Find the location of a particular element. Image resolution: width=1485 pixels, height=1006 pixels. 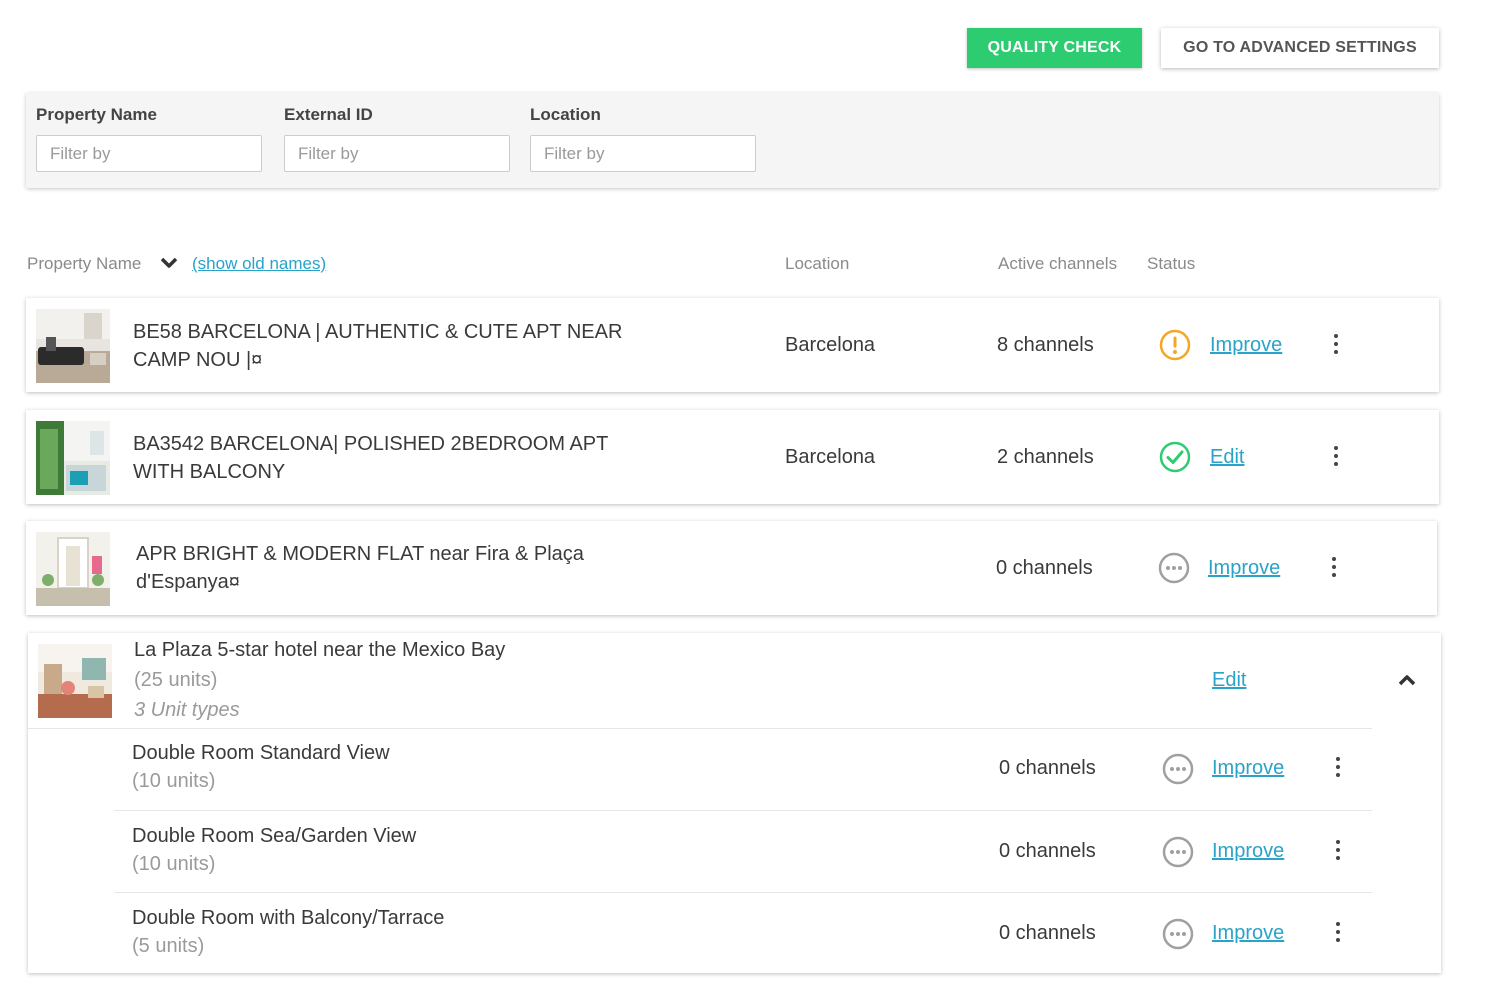

unit-type-name: Double Room Sea/Garden View is located at coordinates (274, 836).